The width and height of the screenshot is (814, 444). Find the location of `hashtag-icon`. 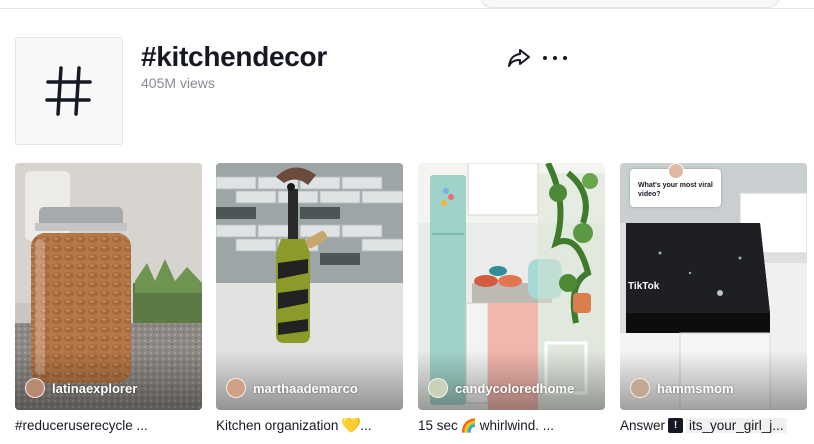

hashtag-icon is located at coordinates (68, 91).